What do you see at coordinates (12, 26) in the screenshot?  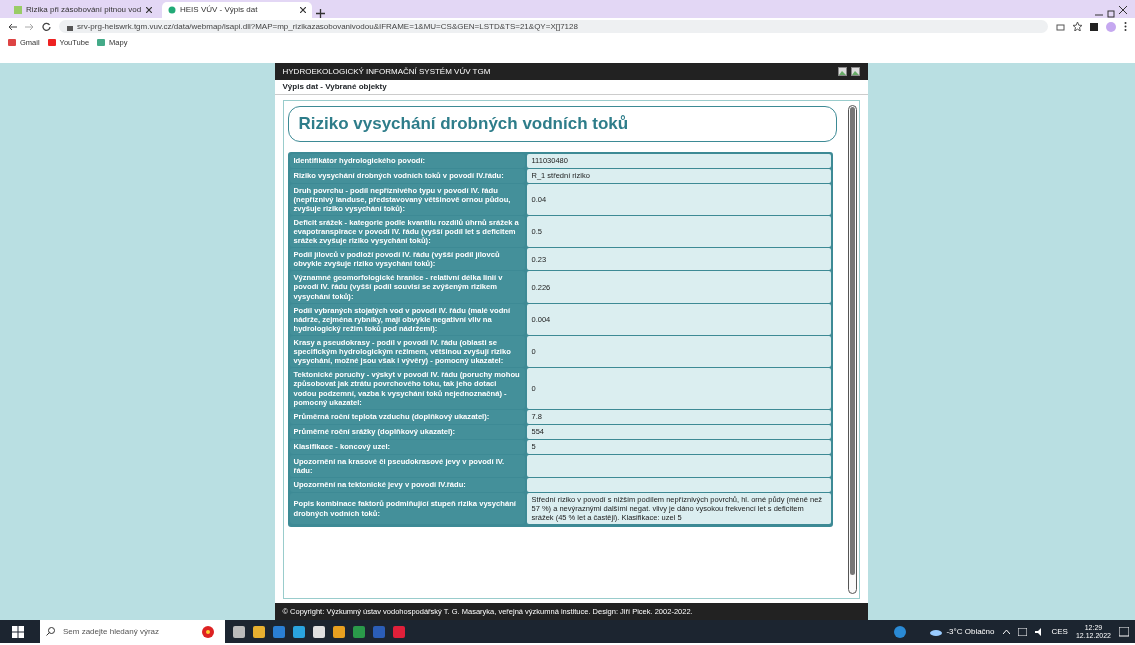 I see `back-icon` at bounding box center [12, 26].